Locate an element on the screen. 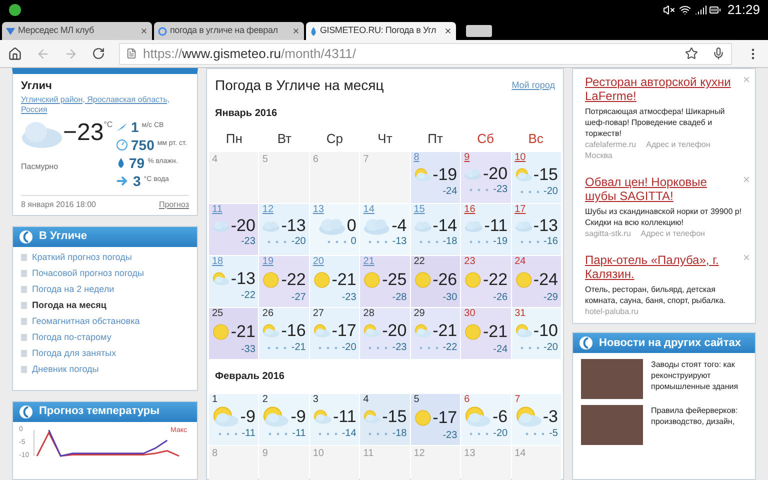 This screenshot has width=768, height=480. day-temperature: -10 is located at coordinates (545, 330).